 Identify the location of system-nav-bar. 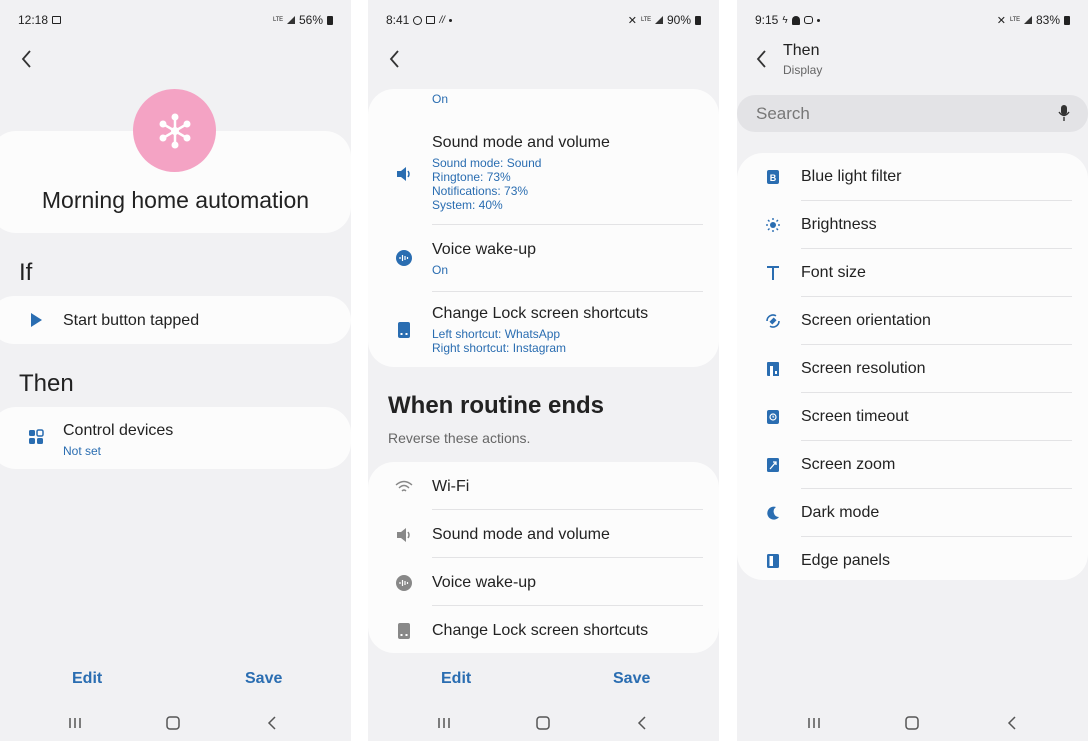
(543, 723).